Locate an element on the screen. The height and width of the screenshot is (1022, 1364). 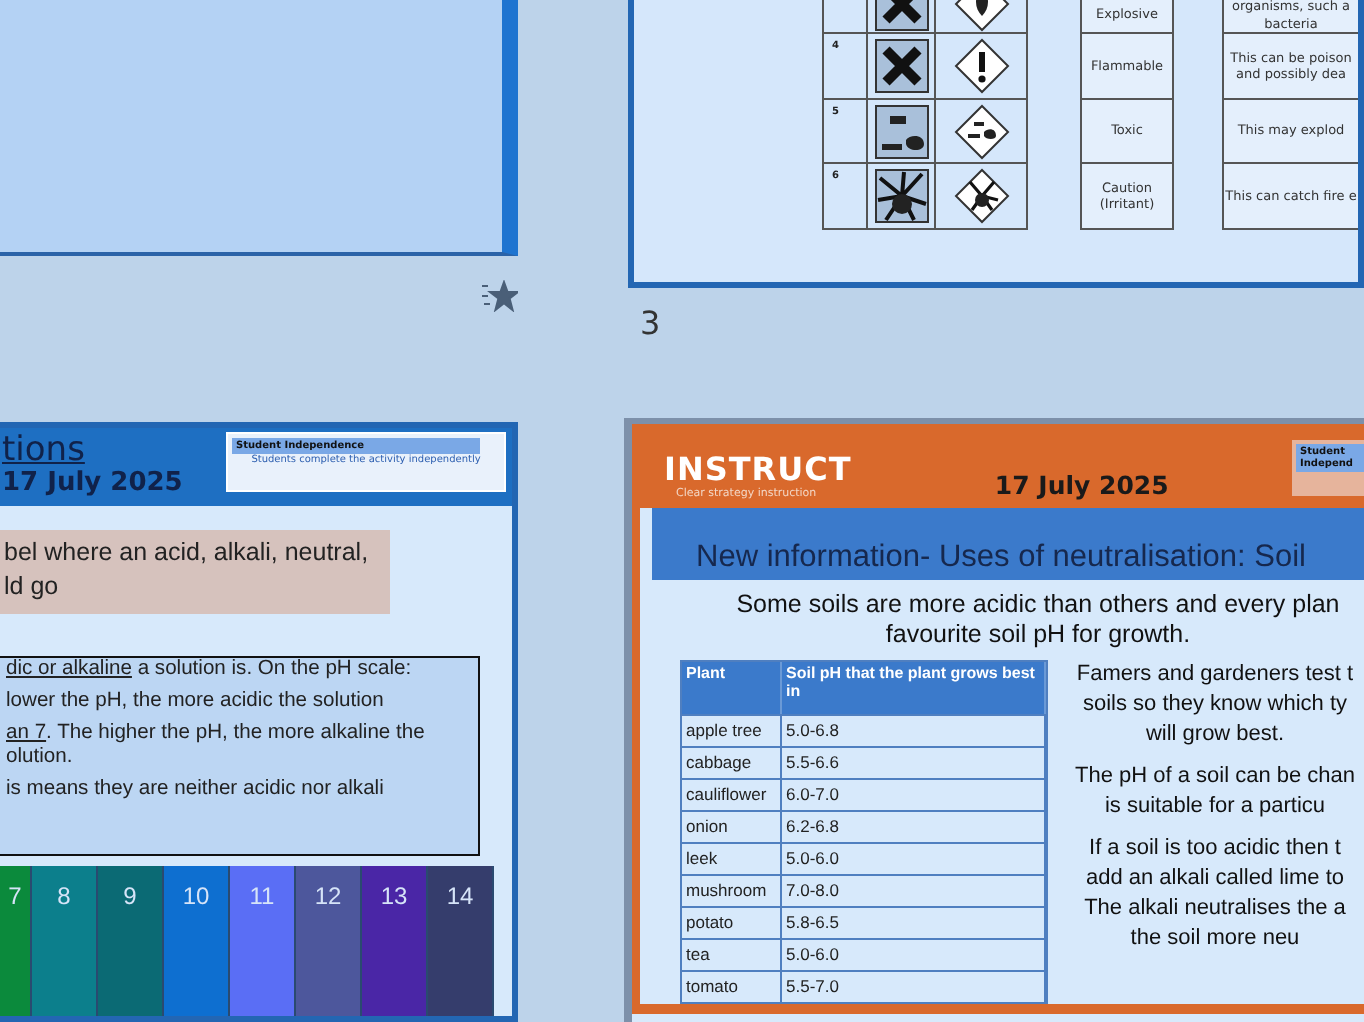
ph-scale-cell: 7 is located at coordinates (16, 940).